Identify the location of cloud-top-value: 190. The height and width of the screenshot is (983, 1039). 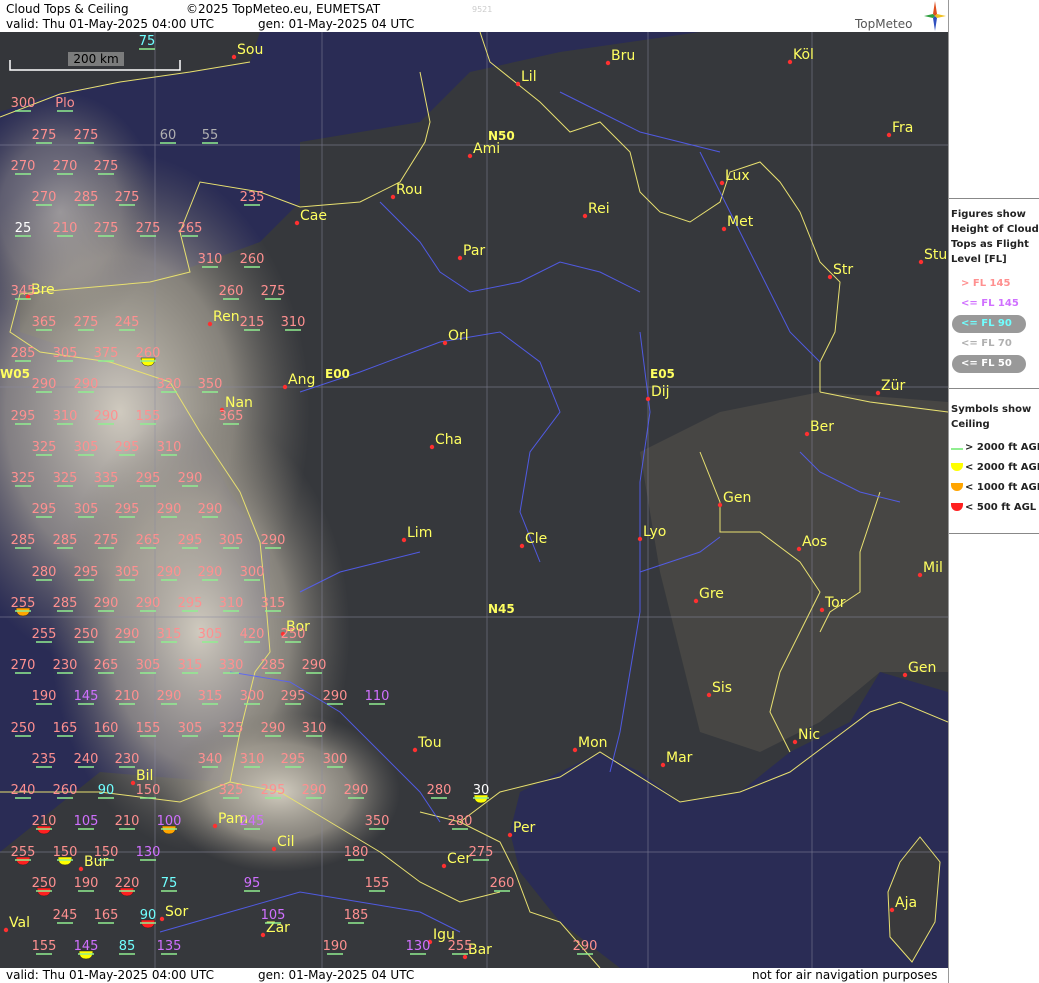
(86, 883).